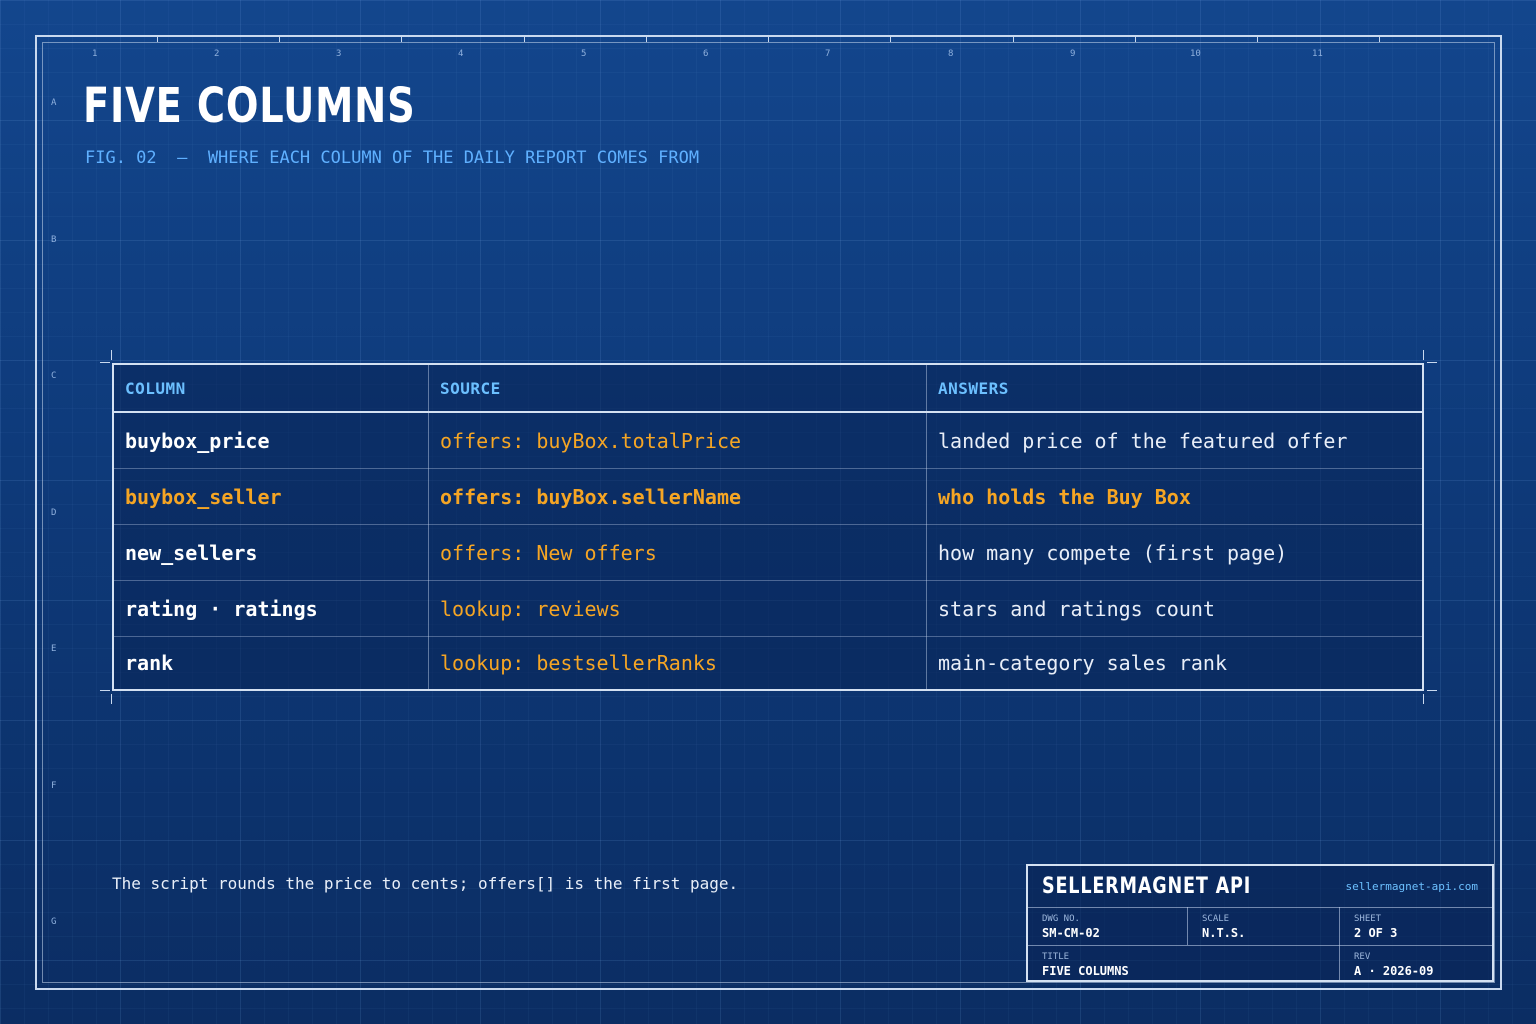 The width and height of the screenshot is (1536, 1024). I want to click on table-header-row: COLUMN SOURCE ANSWERS, so click(768, 389).